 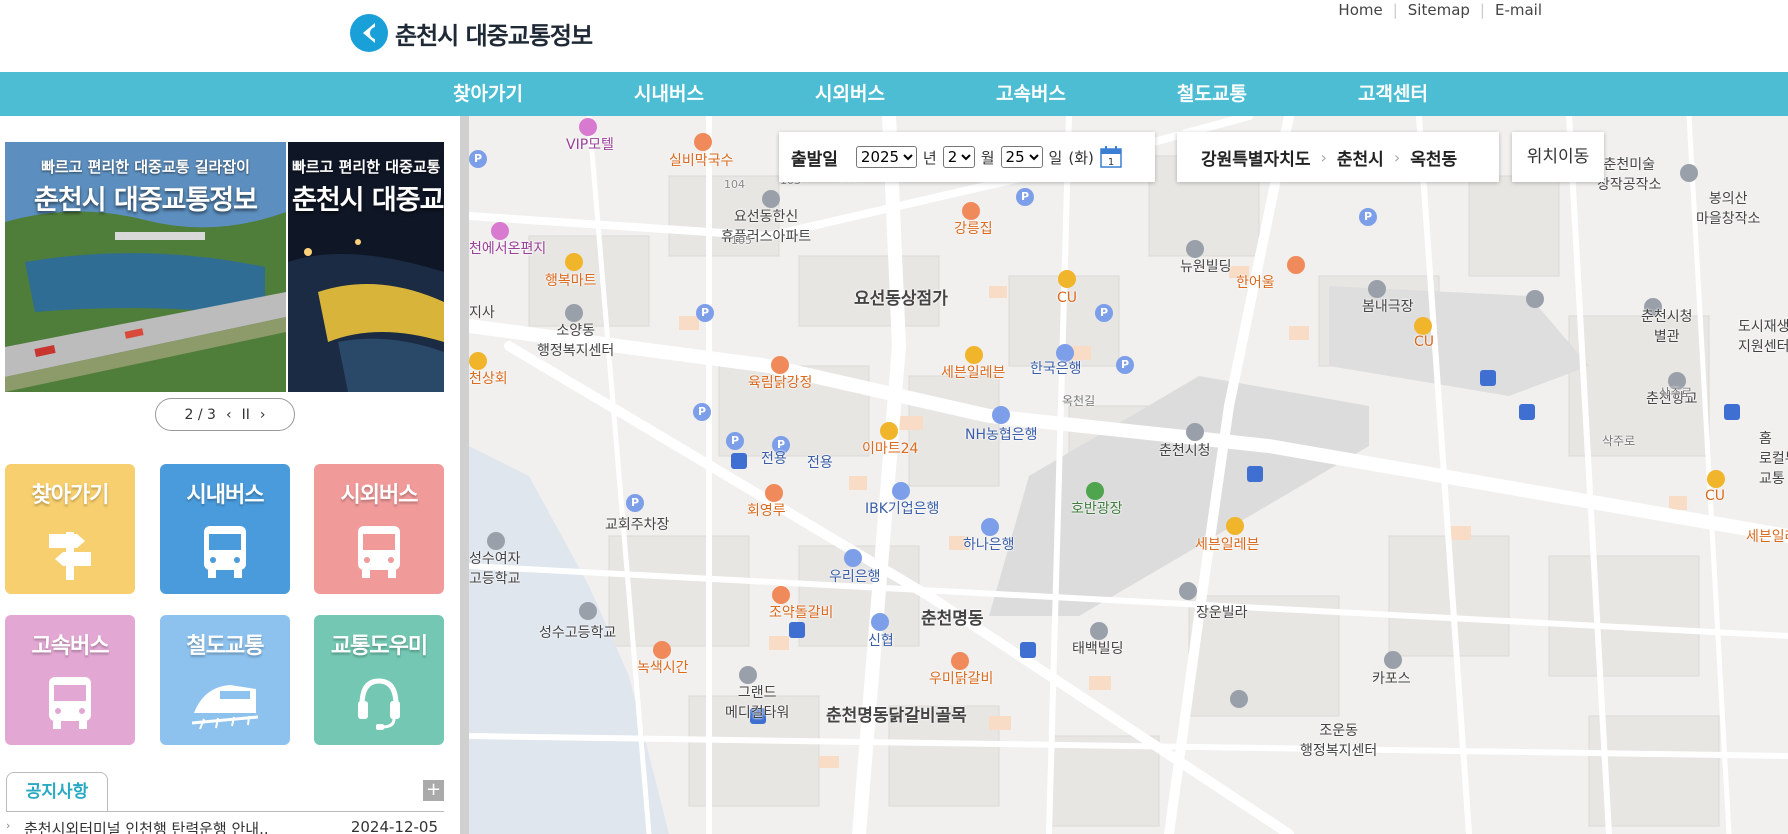 What do you see at coordinates (571, 281) in the screenshot?
I see `map-label-haengbok: 행복마트` at bounding box center [571, 281].